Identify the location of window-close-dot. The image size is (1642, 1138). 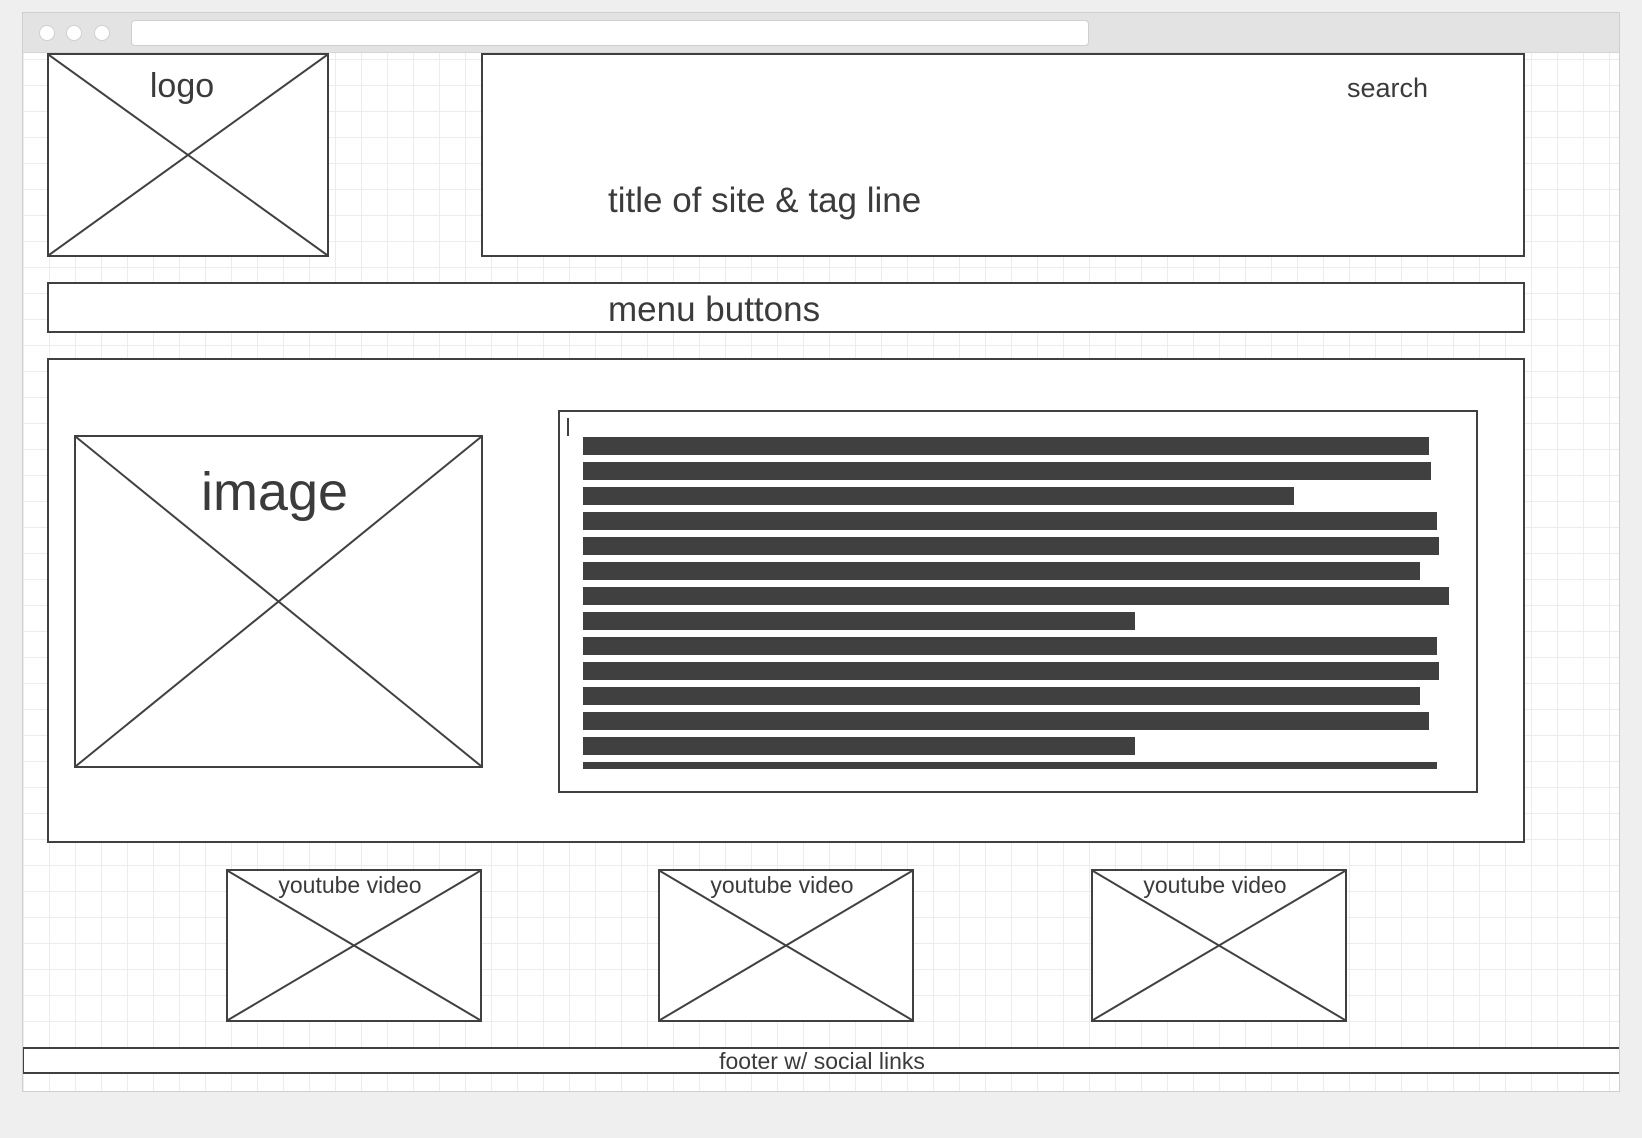
(47, 33).